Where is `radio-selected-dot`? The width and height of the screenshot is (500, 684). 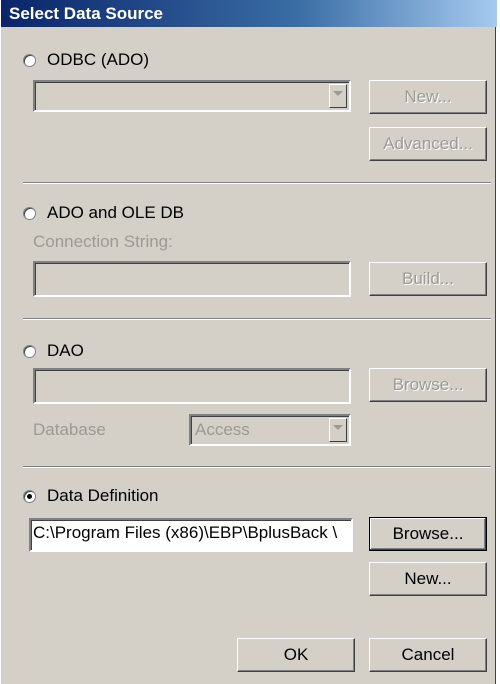 radio-selected-dot is located at coordinates (29, 496).